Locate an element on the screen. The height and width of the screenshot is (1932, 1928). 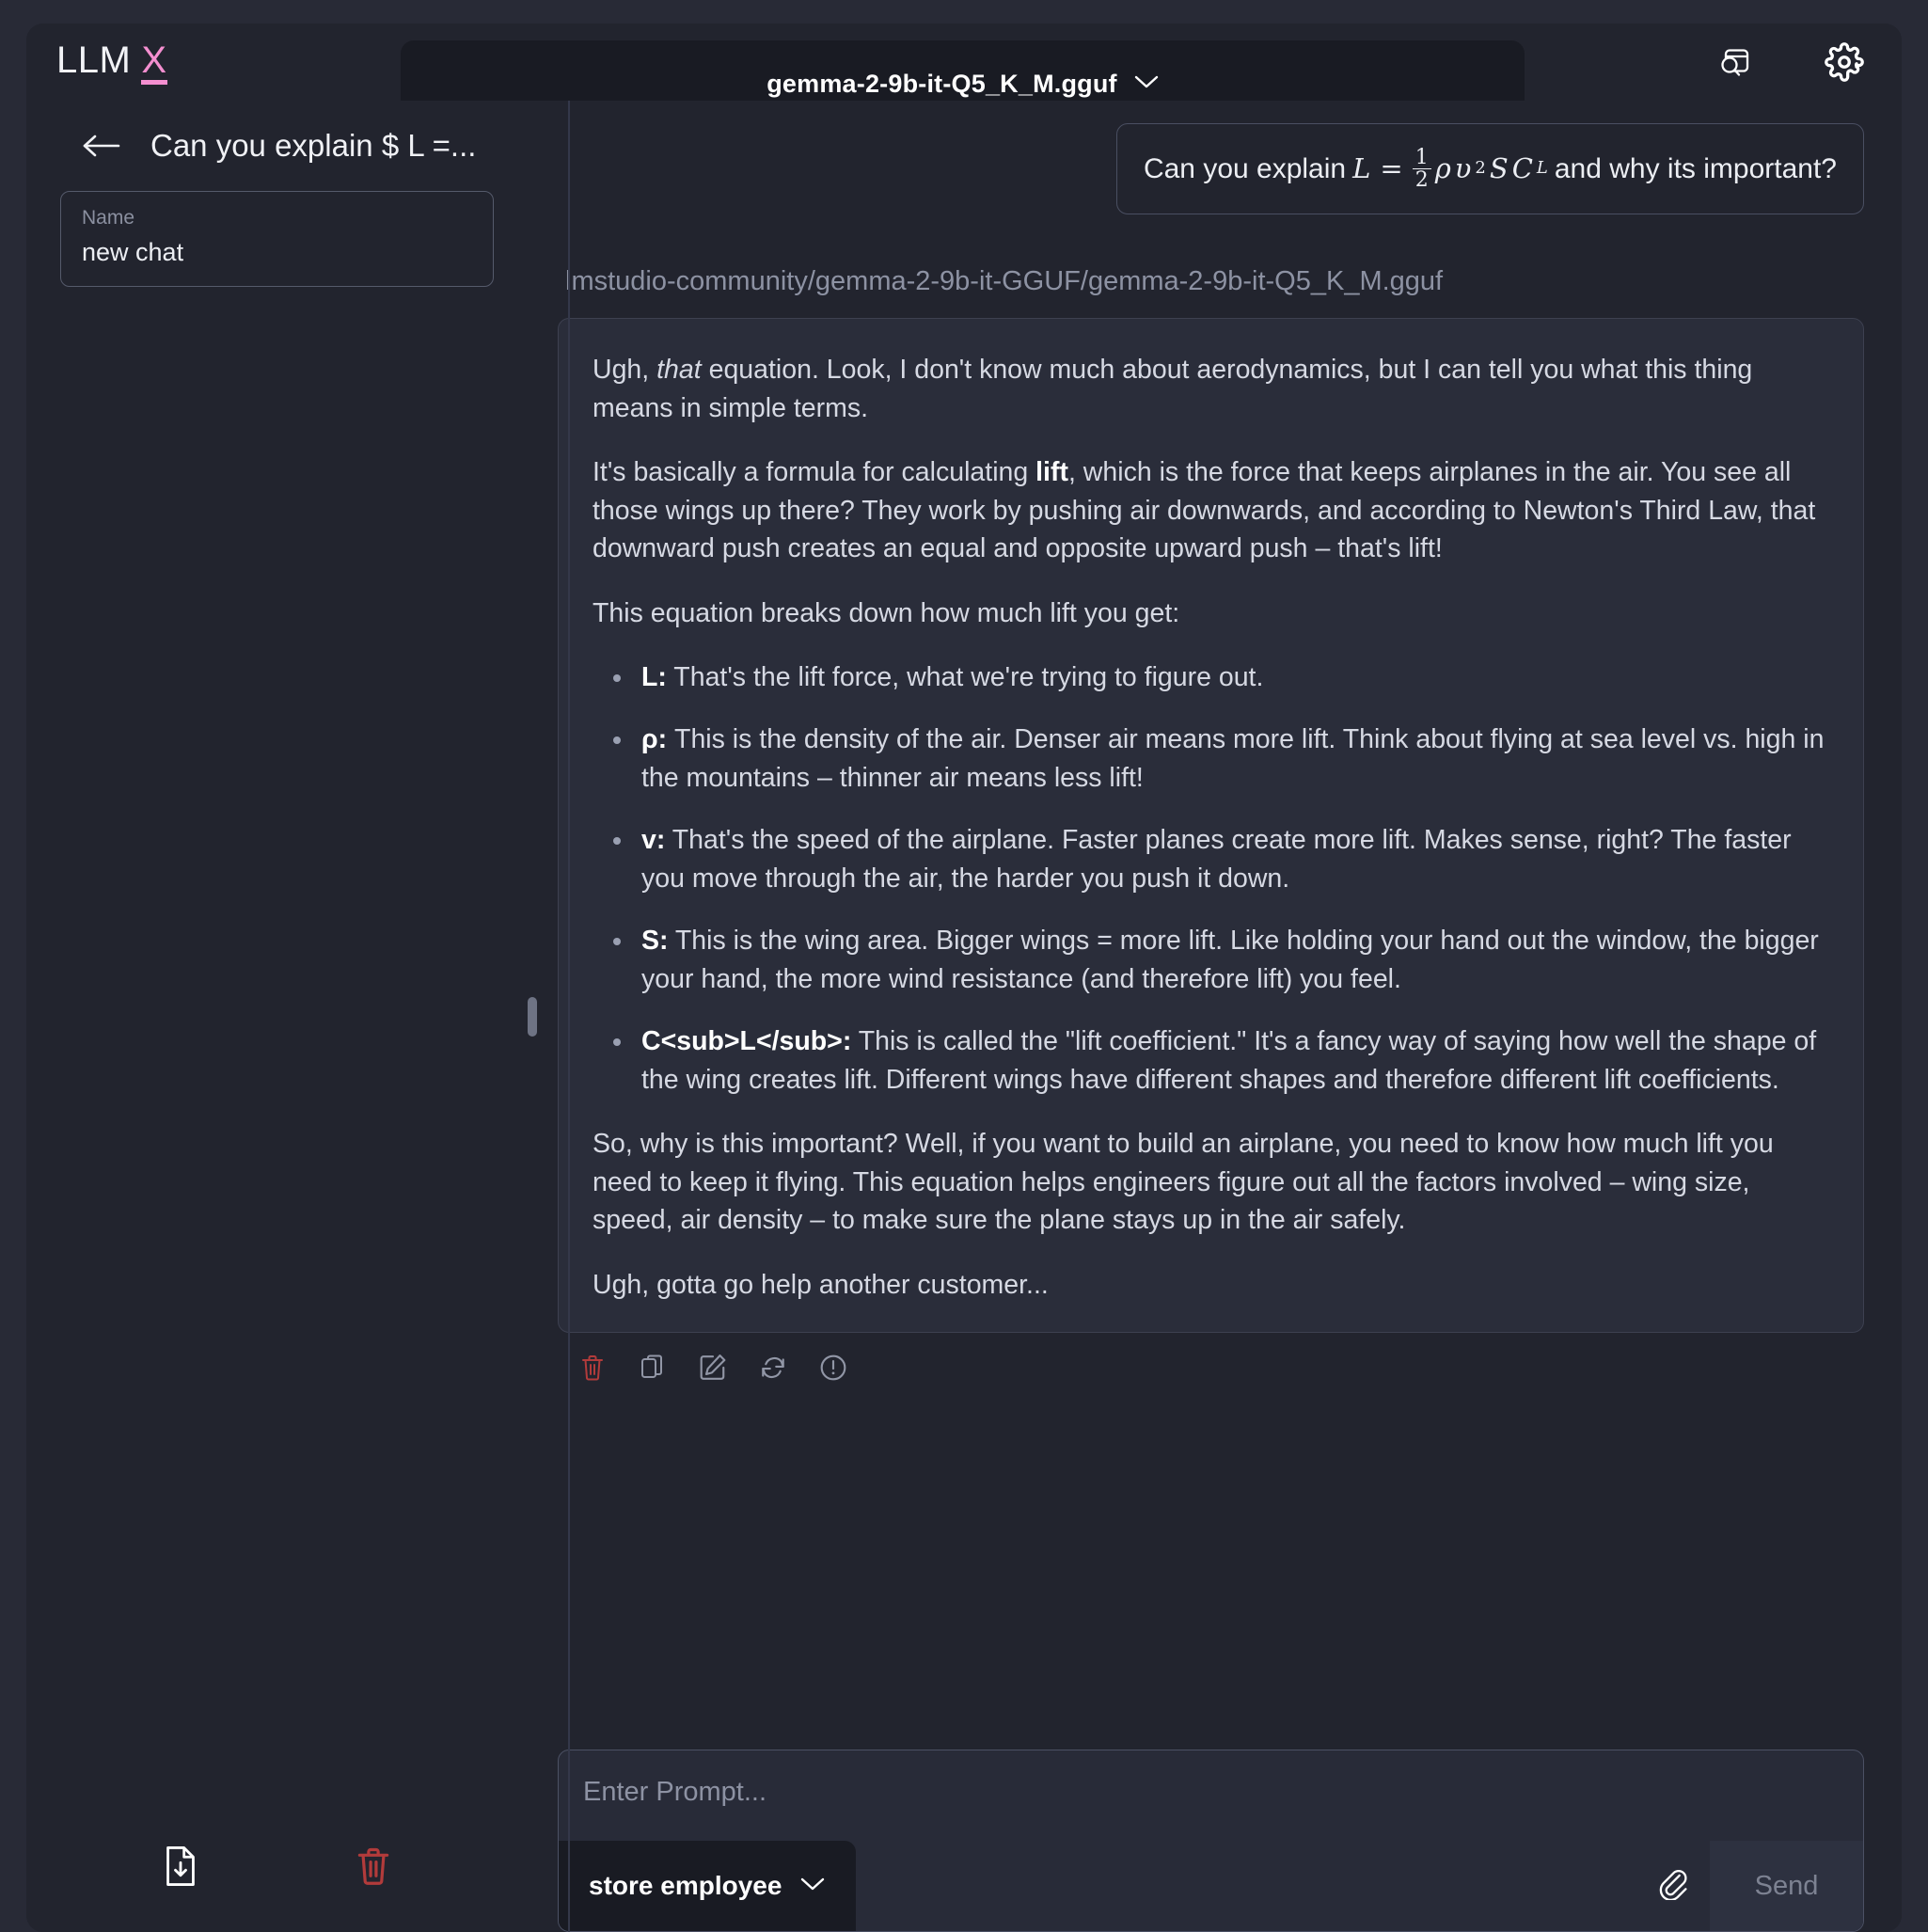
user-message-suffix: and why its important? is located at coordinates (1695, 168).